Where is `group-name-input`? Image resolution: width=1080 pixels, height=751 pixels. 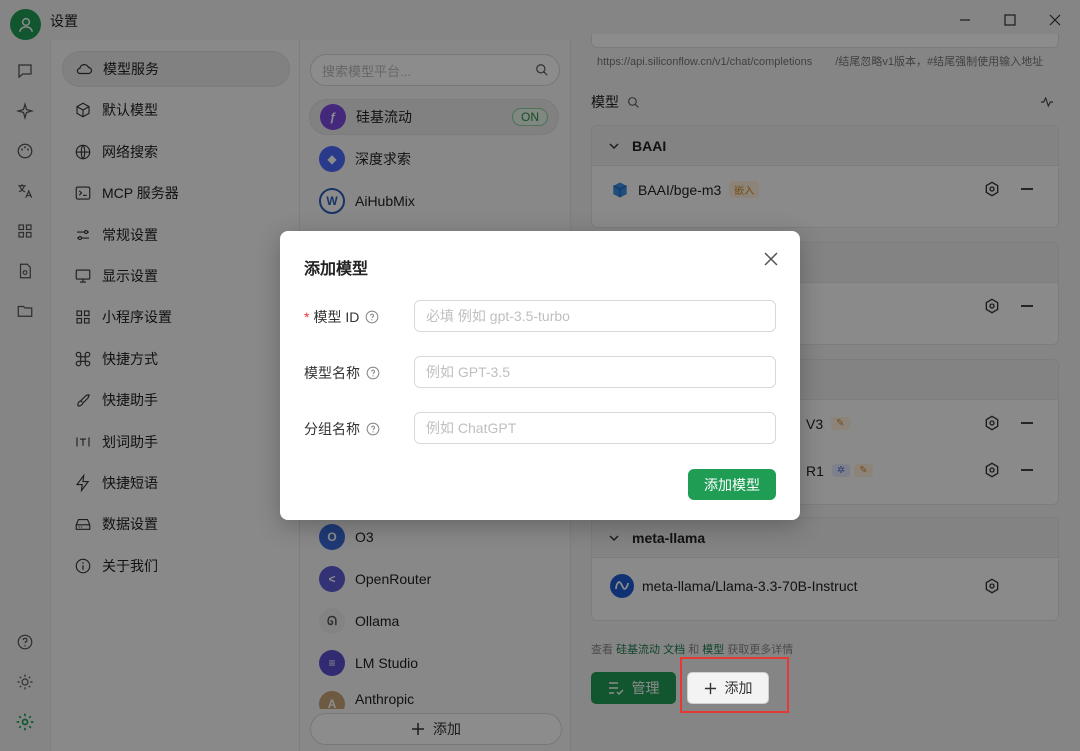
group-name-input is located at coordinates (595, 428).